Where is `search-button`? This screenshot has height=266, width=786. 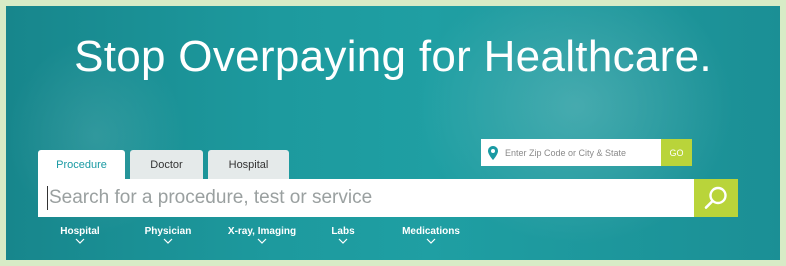 search-button is located at coordinates (716, 198).